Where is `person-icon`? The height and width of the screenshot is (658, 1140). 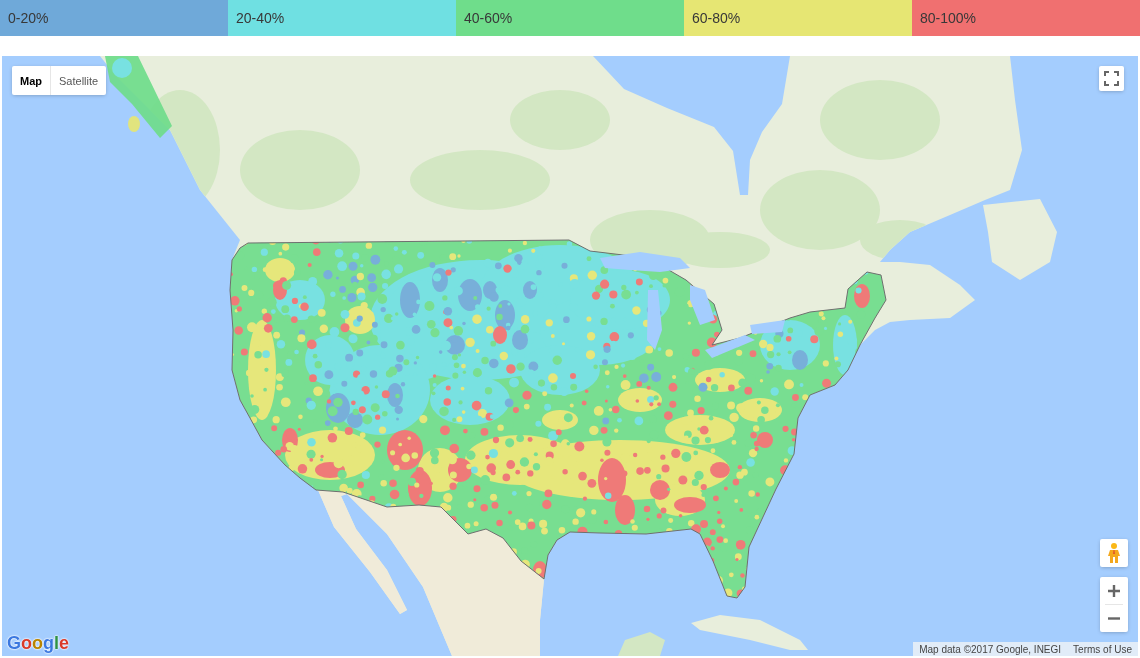
person-icon is located at coordinates (1114, 553).